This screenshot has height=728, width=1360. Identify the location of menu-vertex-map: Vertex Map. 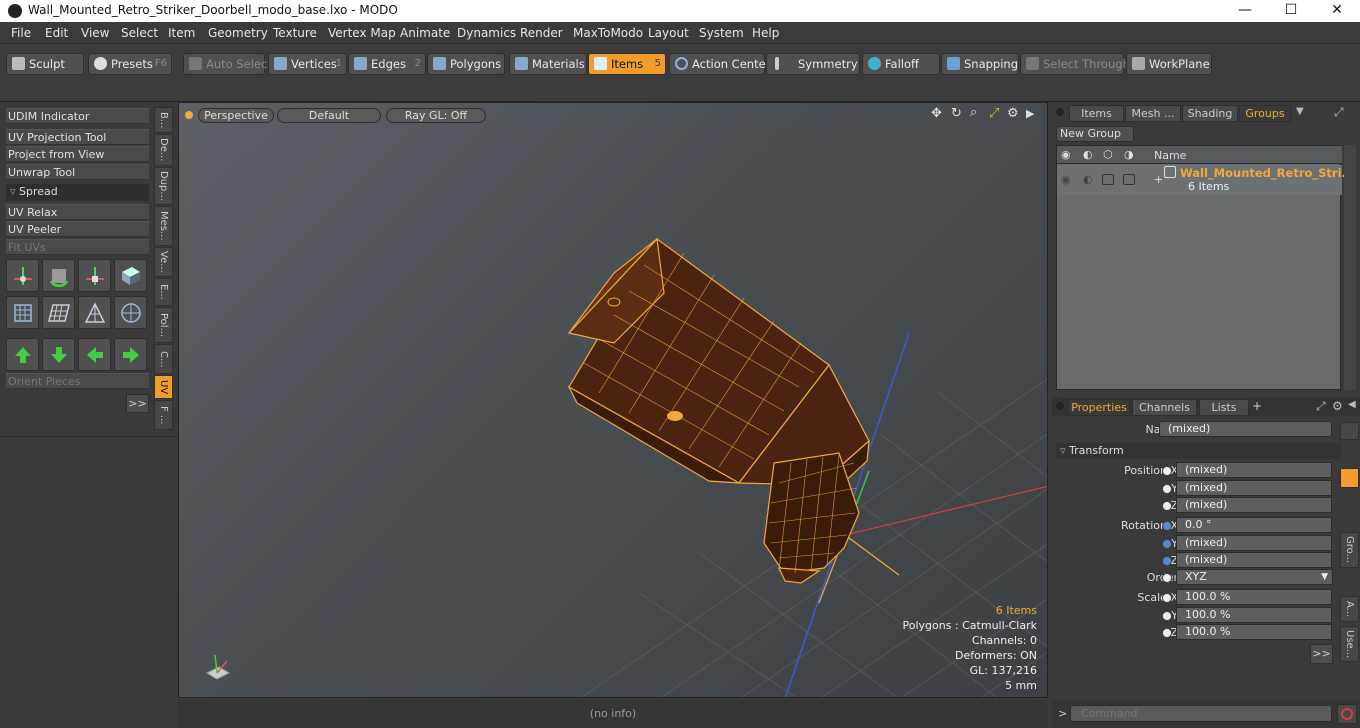
(362, 33).